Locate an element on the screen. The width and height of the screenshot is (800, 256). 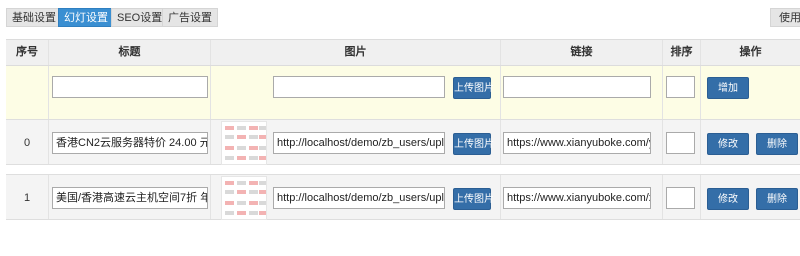
link-input: https://www.xianyuboke.com/xunizhuji is located at coordinates (577, 198).